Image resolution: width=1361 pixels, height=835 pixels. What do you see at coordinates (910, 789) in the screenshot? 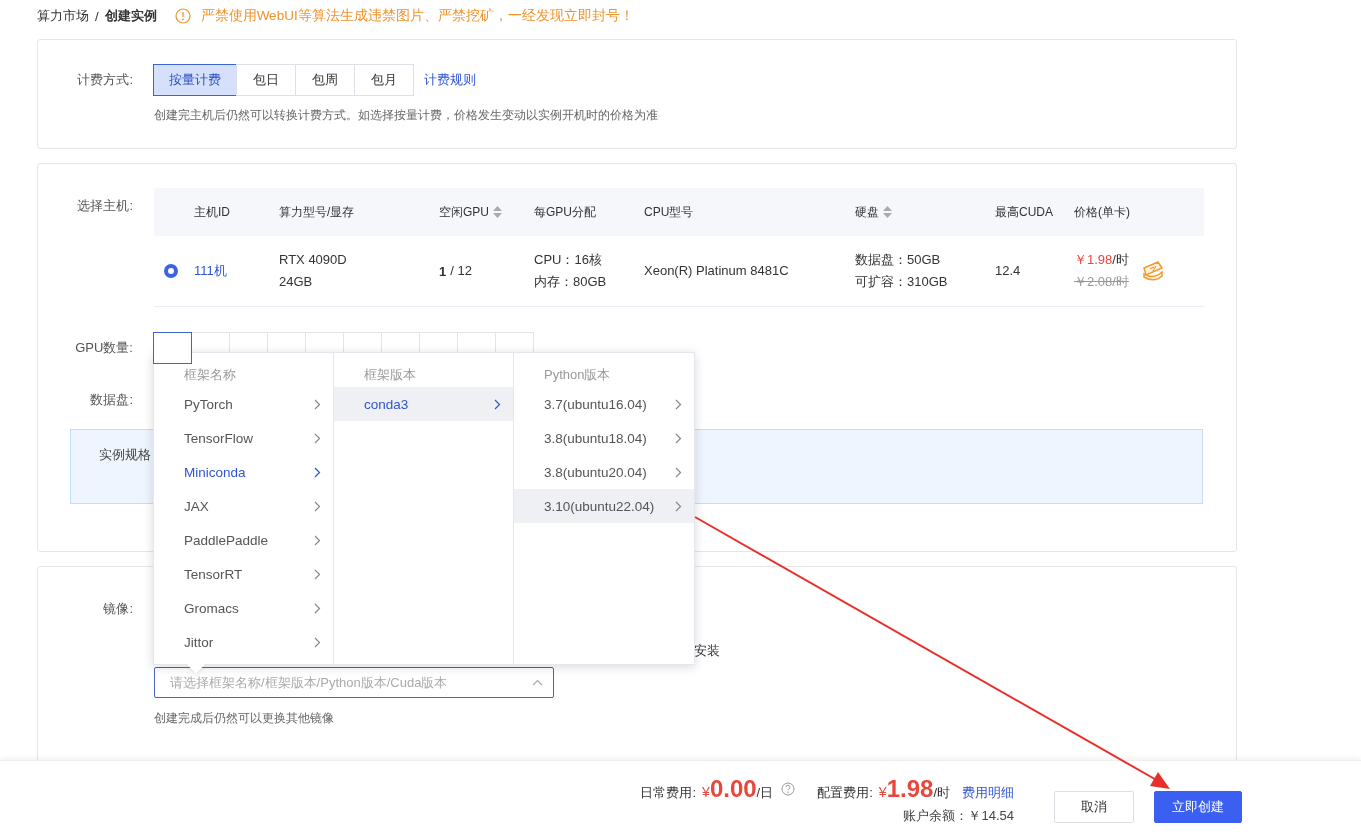
I see `fee-amount: 1.98` at bounding box center [910, 789].